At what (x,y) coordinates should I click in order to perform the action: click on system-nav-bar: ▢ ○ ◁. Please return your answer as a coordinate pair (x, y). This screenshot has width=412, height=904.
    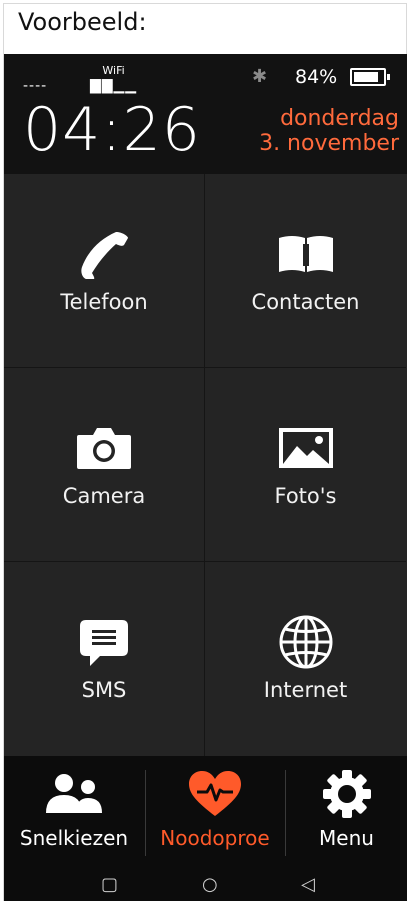
    Looking at the image, I should click on (205, 884).